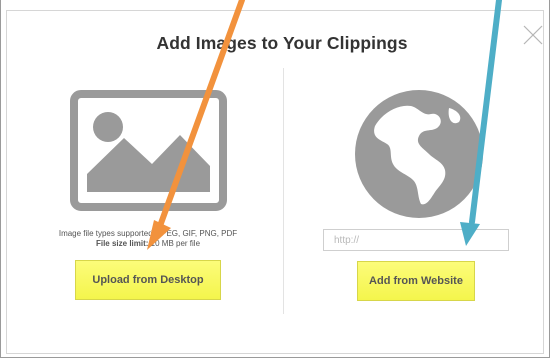 This screenshot has height=358, width=550. Describe the element at coordinates (533, 35) in the screenshot. I see `close-icon` at that location.